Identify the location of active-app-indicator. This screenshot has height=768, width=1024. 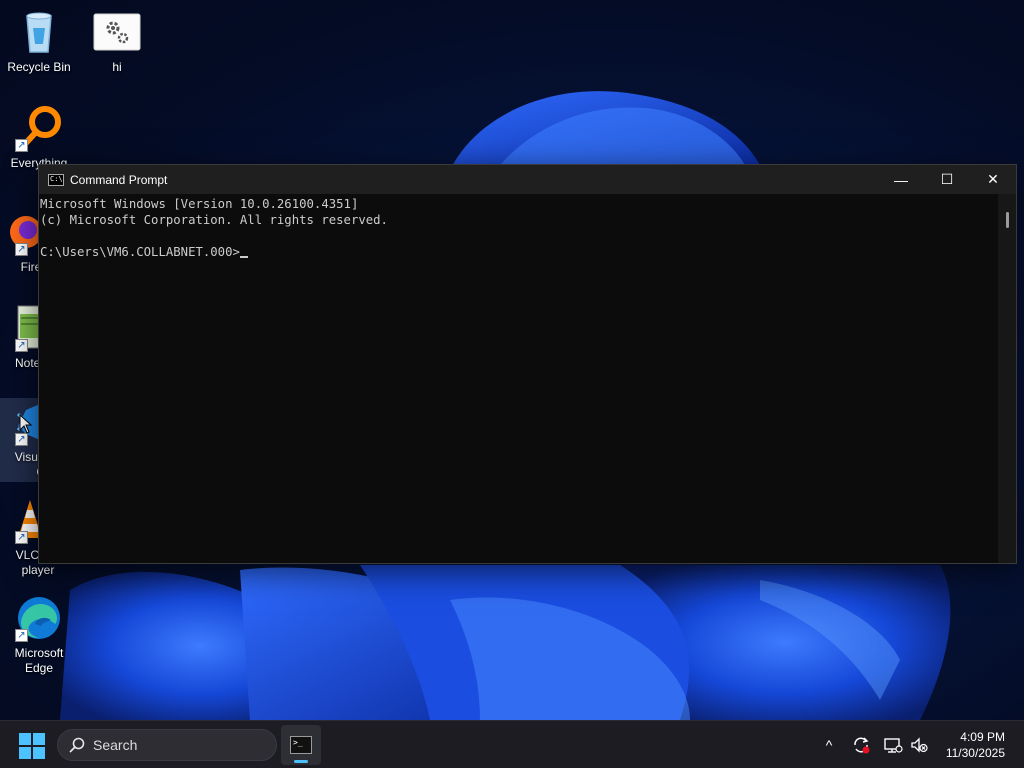
(301, 761).